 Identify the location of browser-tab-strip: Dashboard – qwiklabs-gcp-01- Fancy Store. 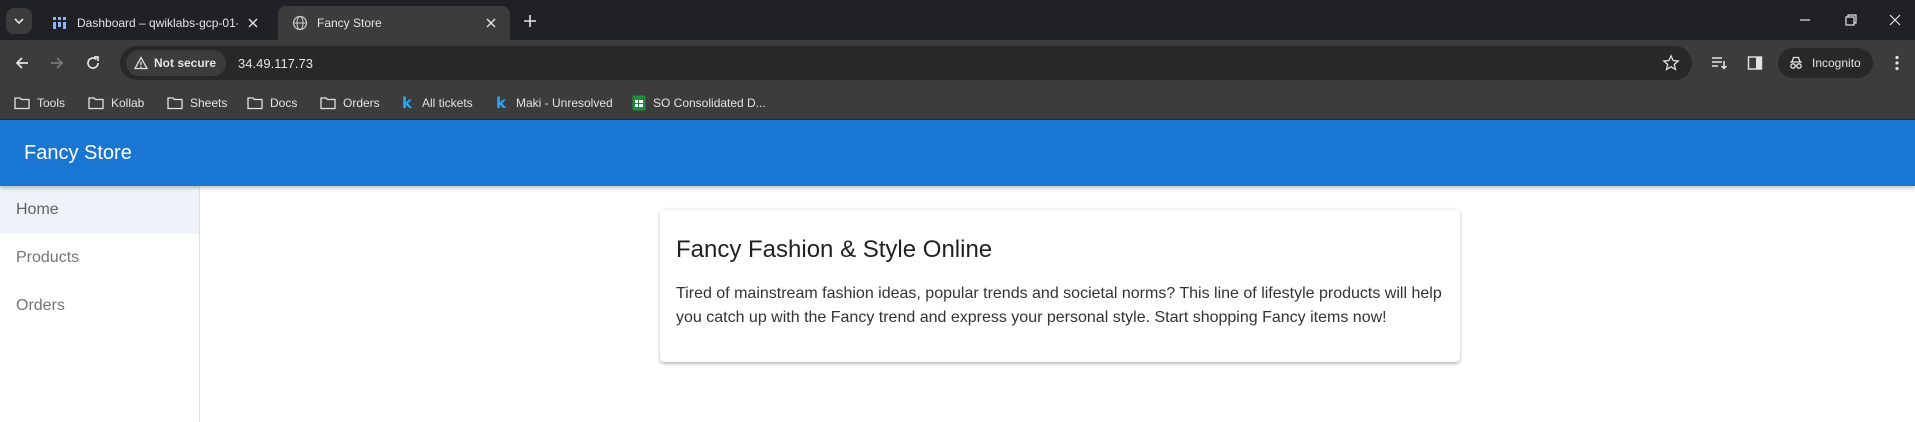
(957, 20).